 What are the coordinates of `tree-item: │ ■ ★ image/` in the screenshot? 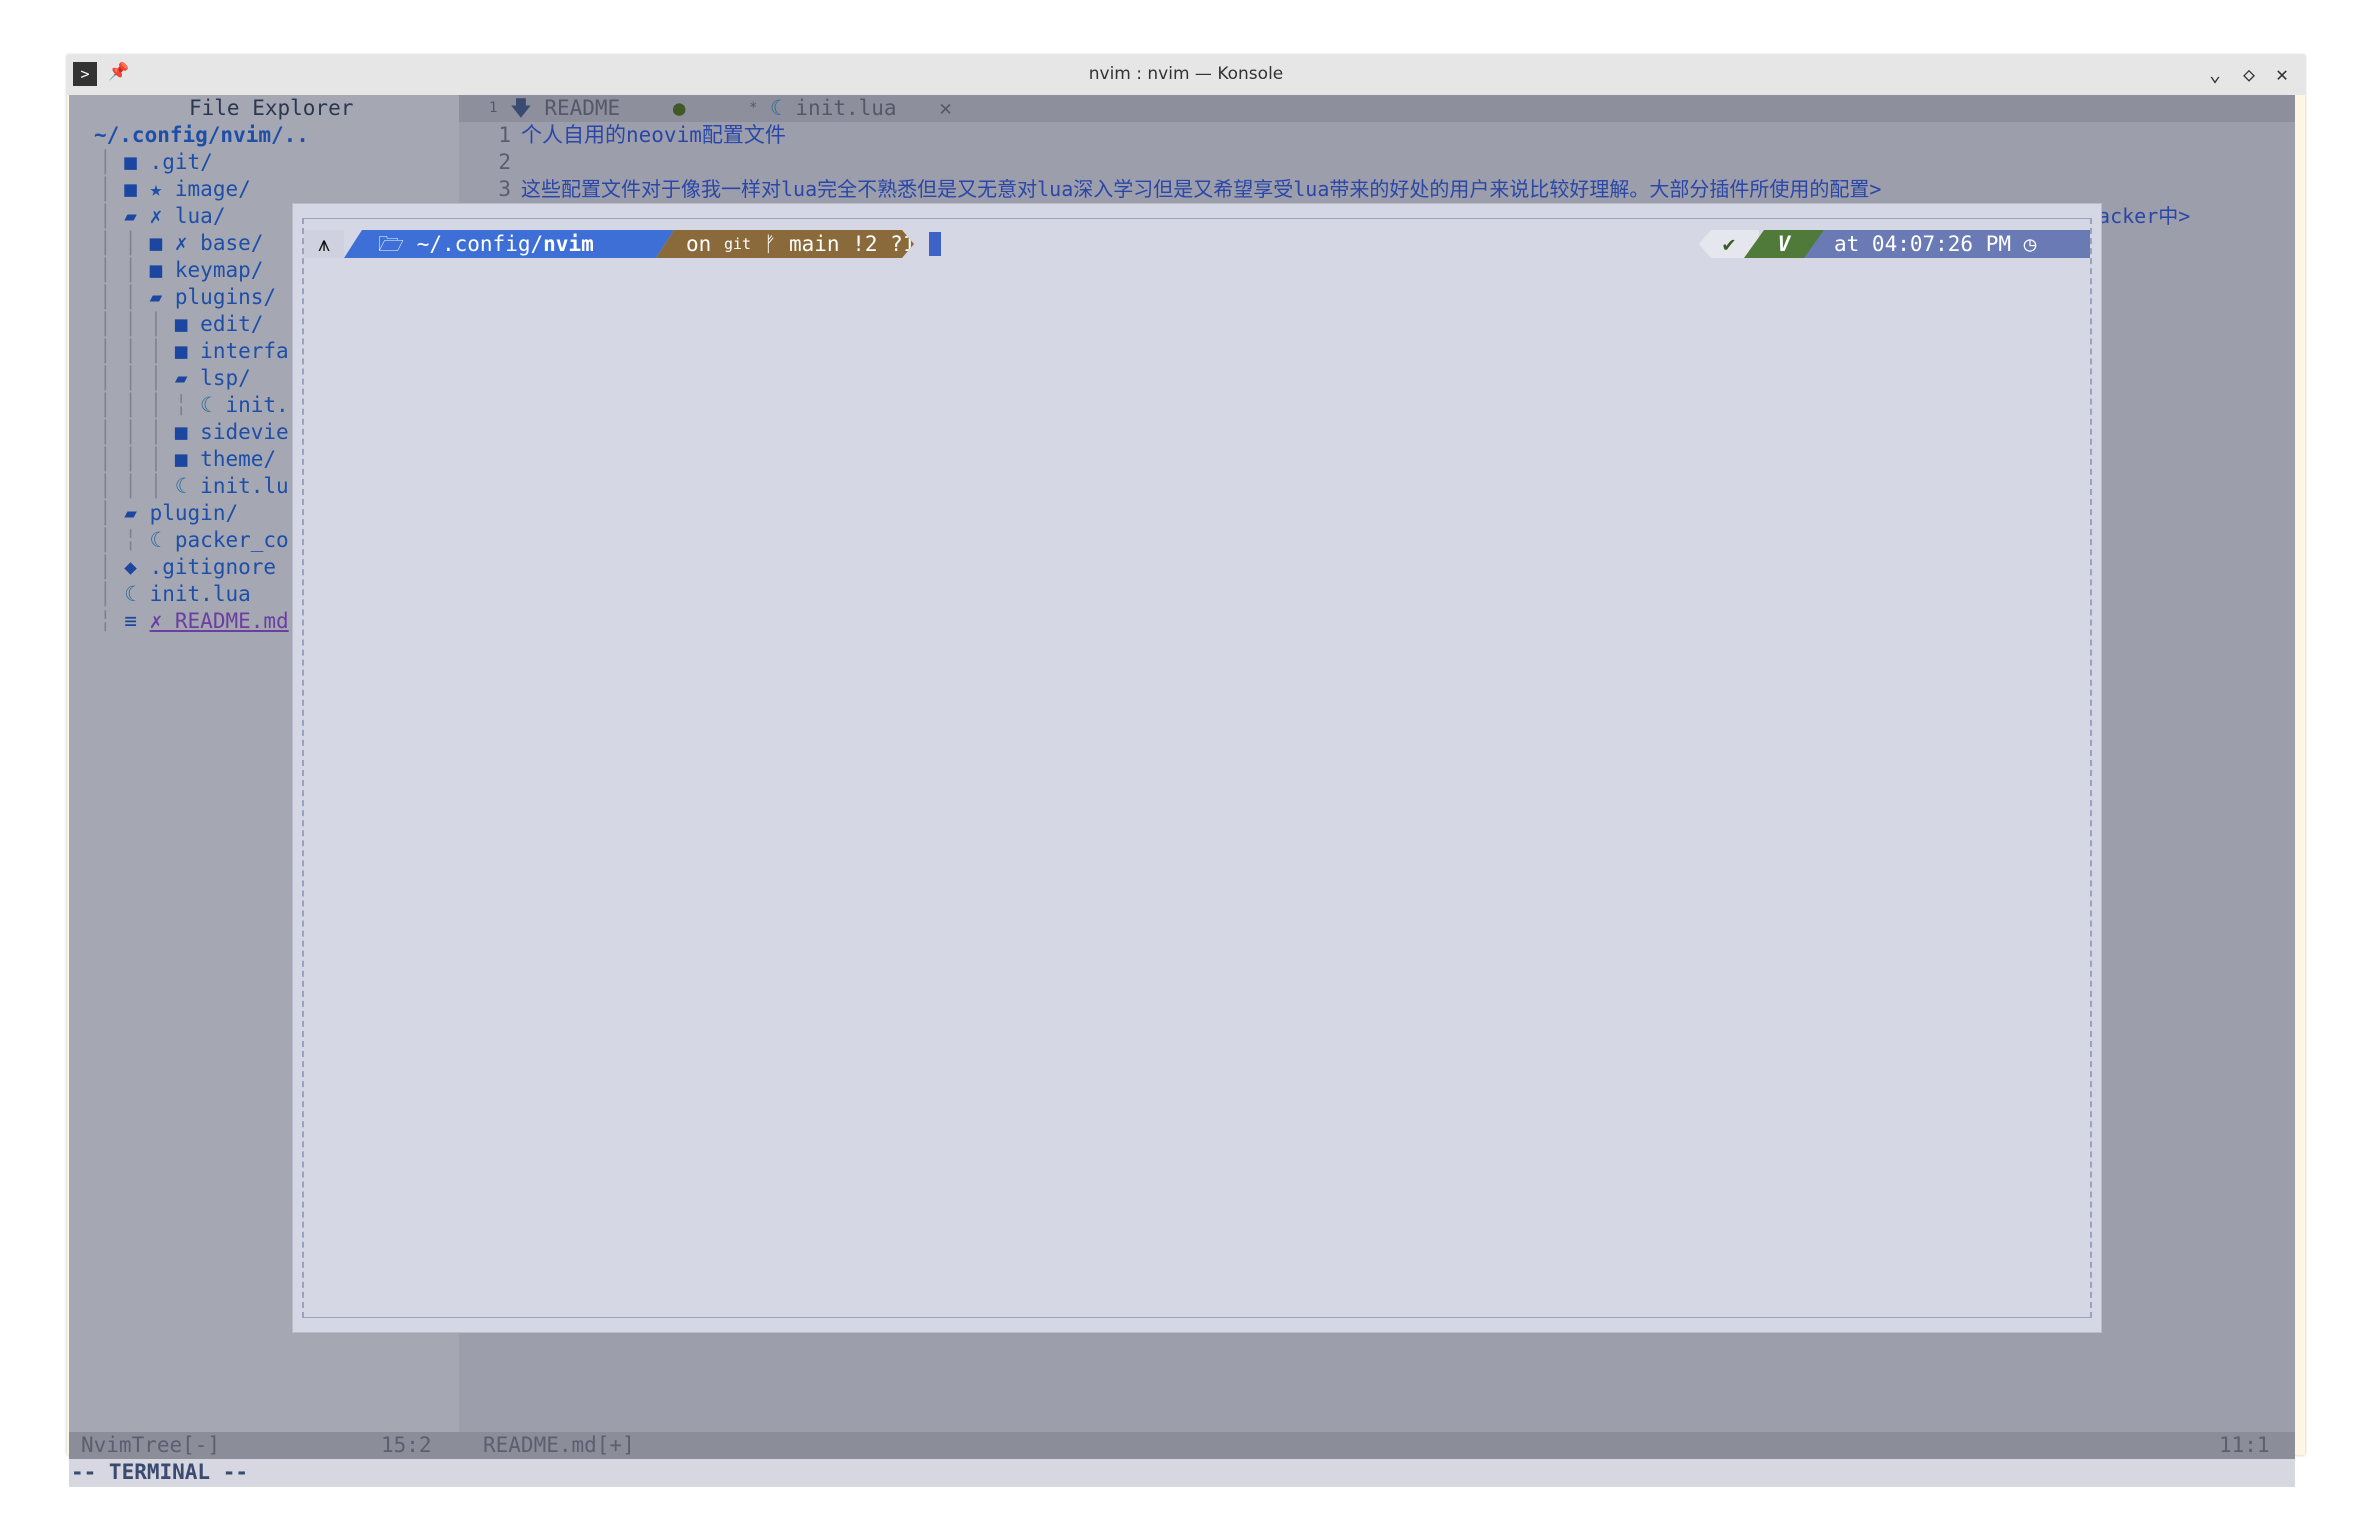 It's located at (175, 189).